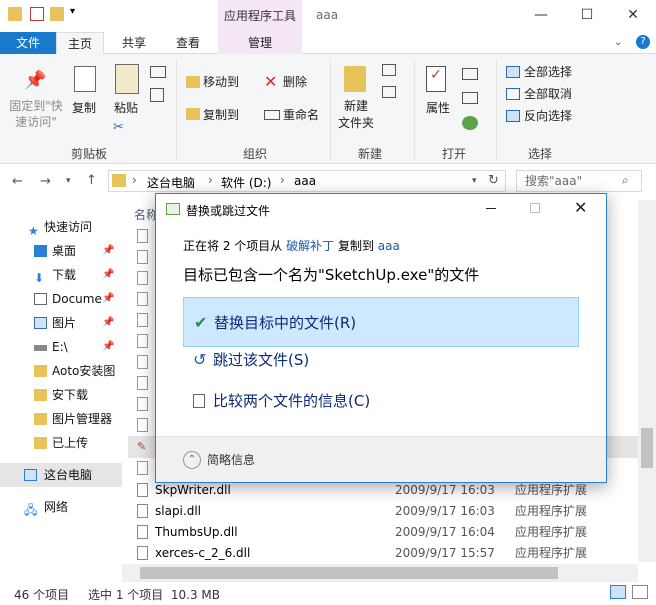  What do you see at coordinates (295, 82) in the screenshot?
I see `delete-button: 删除` at bounding box center [295, 82].